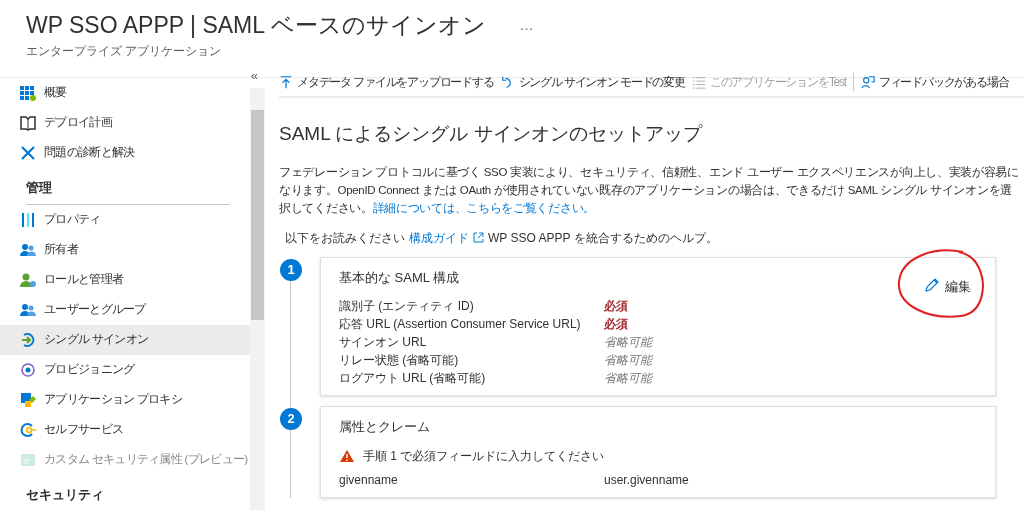 The image size is (1024, 532). Describe the element at coordinates (28, 279) in the screenshot. I see `user-icon` at that location.